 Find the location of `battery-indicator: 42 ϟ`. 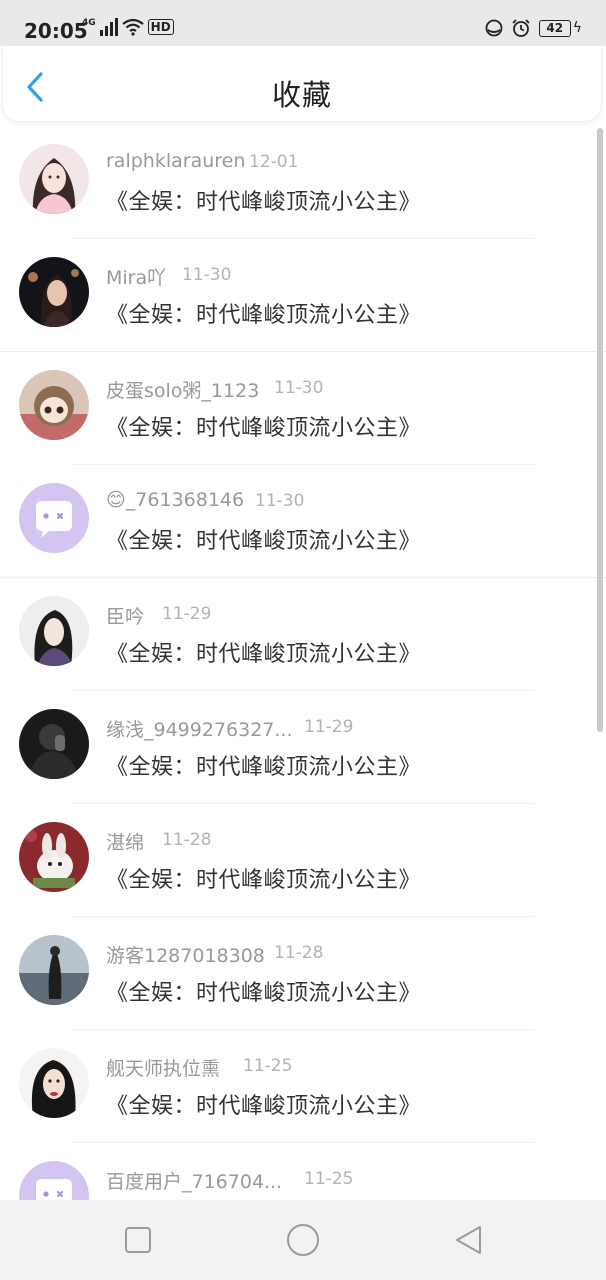

battery-indicator: 42 ϟ is located at coordinates (560, 28).